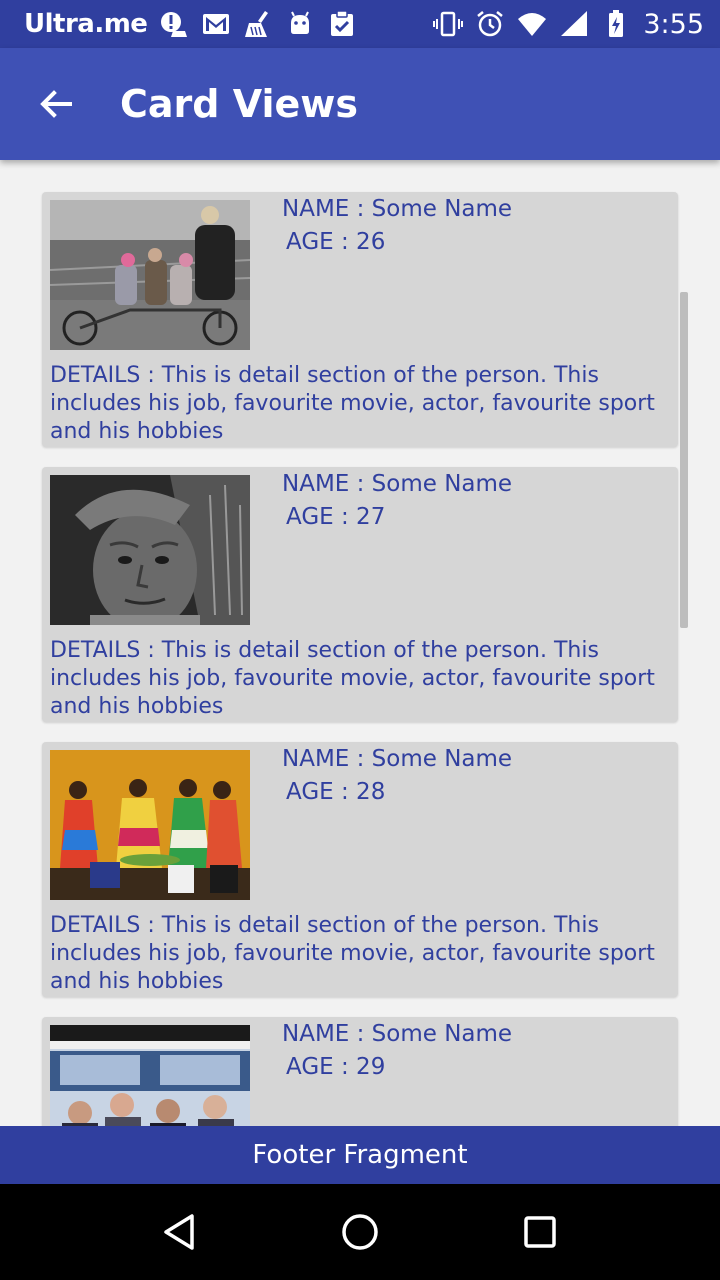 This screenshot has height=1280, width=720. I want to click on nav-home-button, so click(360, 1232).